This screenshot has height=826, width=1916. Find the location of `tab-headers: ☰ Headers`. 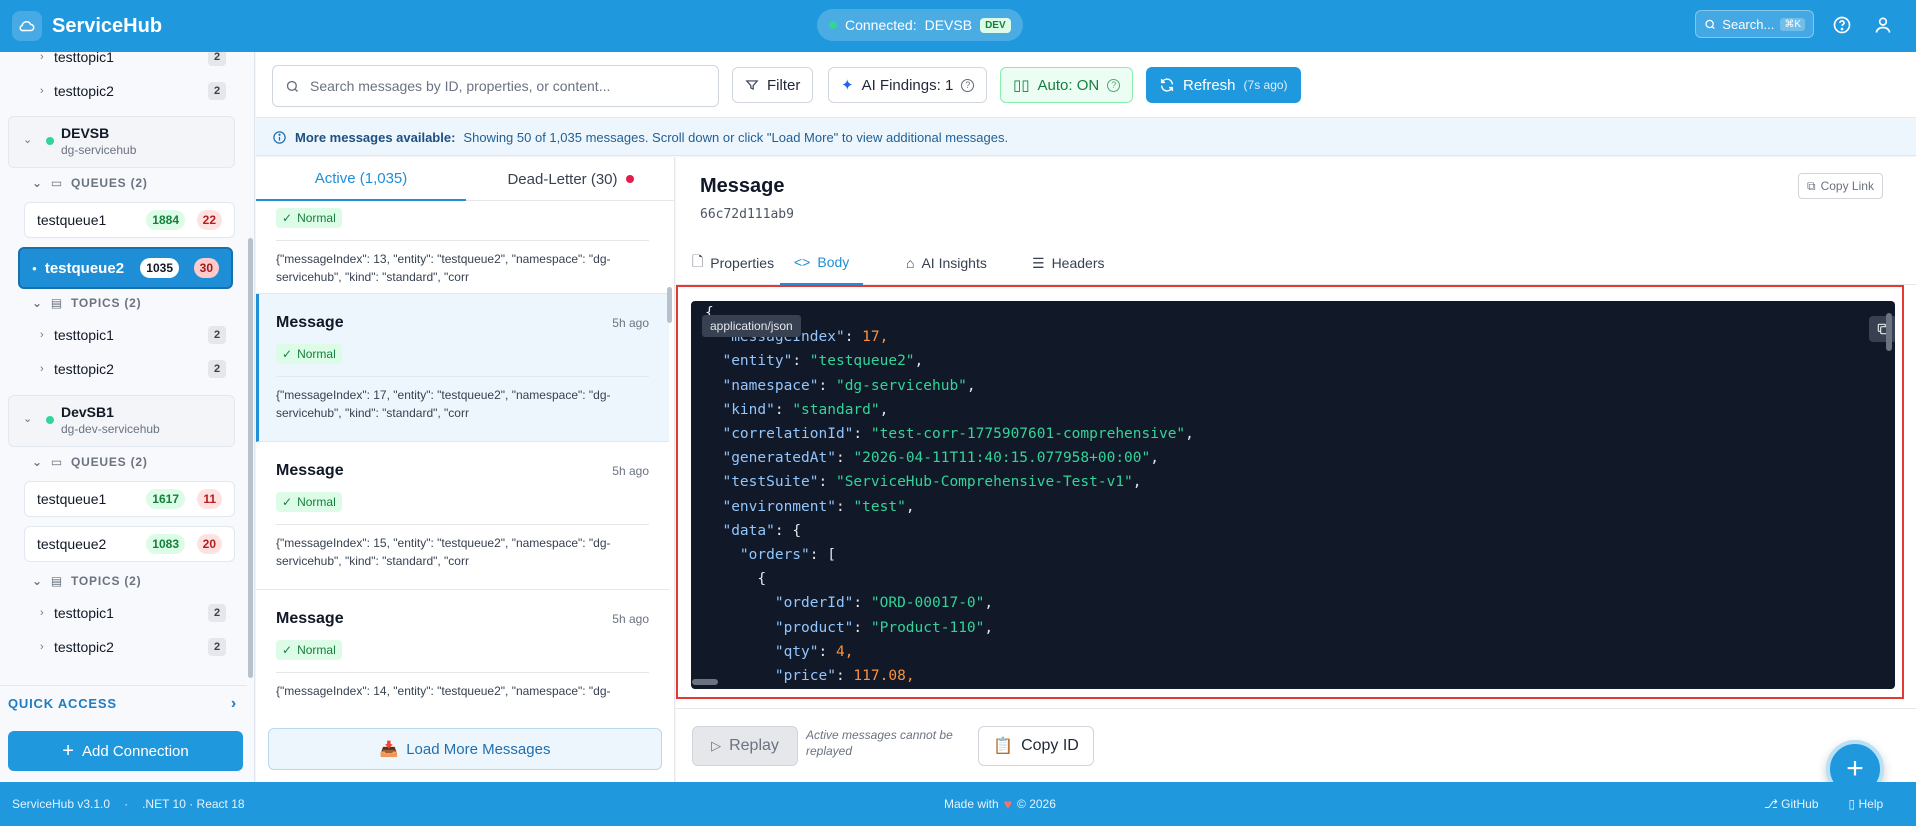

tab-headers: ☰ Headers is located at coordinates (1068, 263).